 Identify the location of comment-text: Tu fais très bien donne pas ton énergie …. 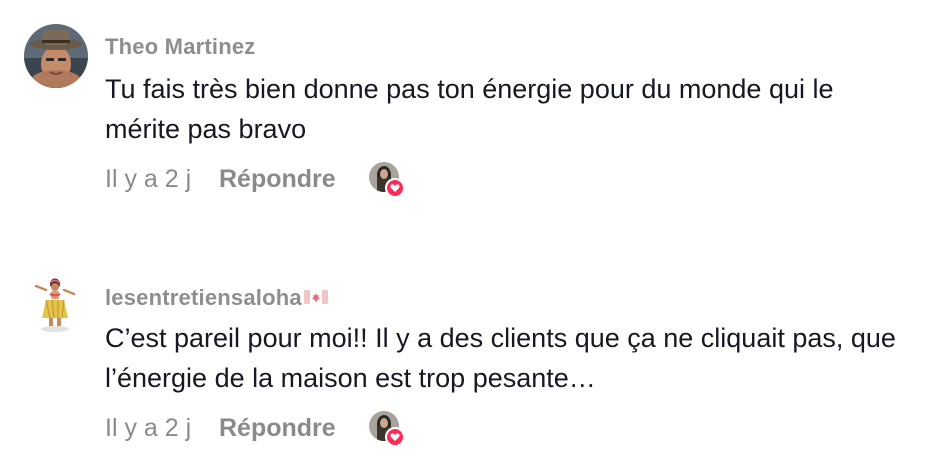
(469, 109).